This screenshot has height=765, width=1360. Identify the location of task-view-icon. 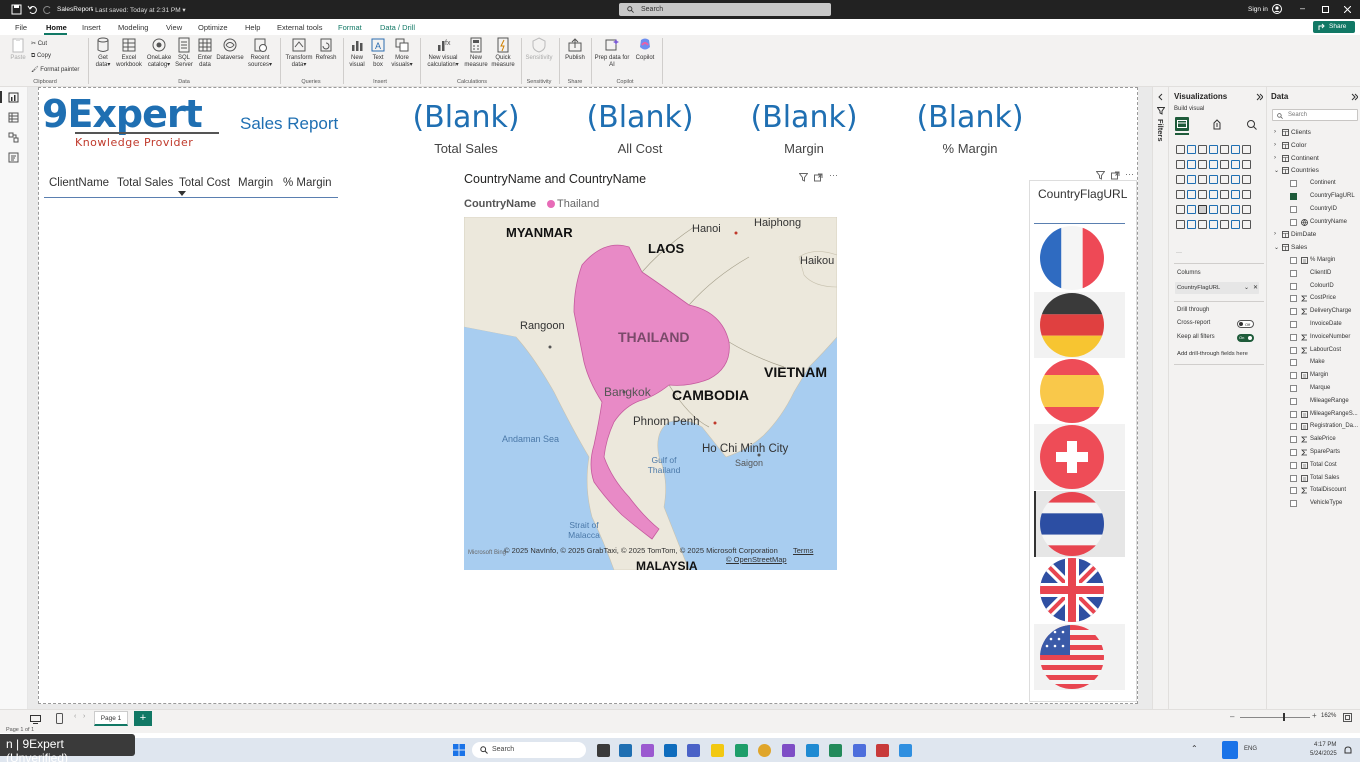
(603, 750).